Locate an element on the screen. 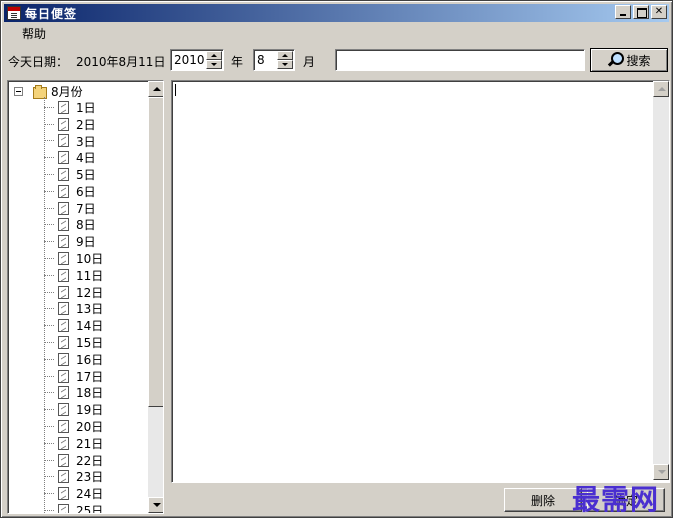 The image size is (685, 526). tree-scrollbar is located at coordinates (155, 297).